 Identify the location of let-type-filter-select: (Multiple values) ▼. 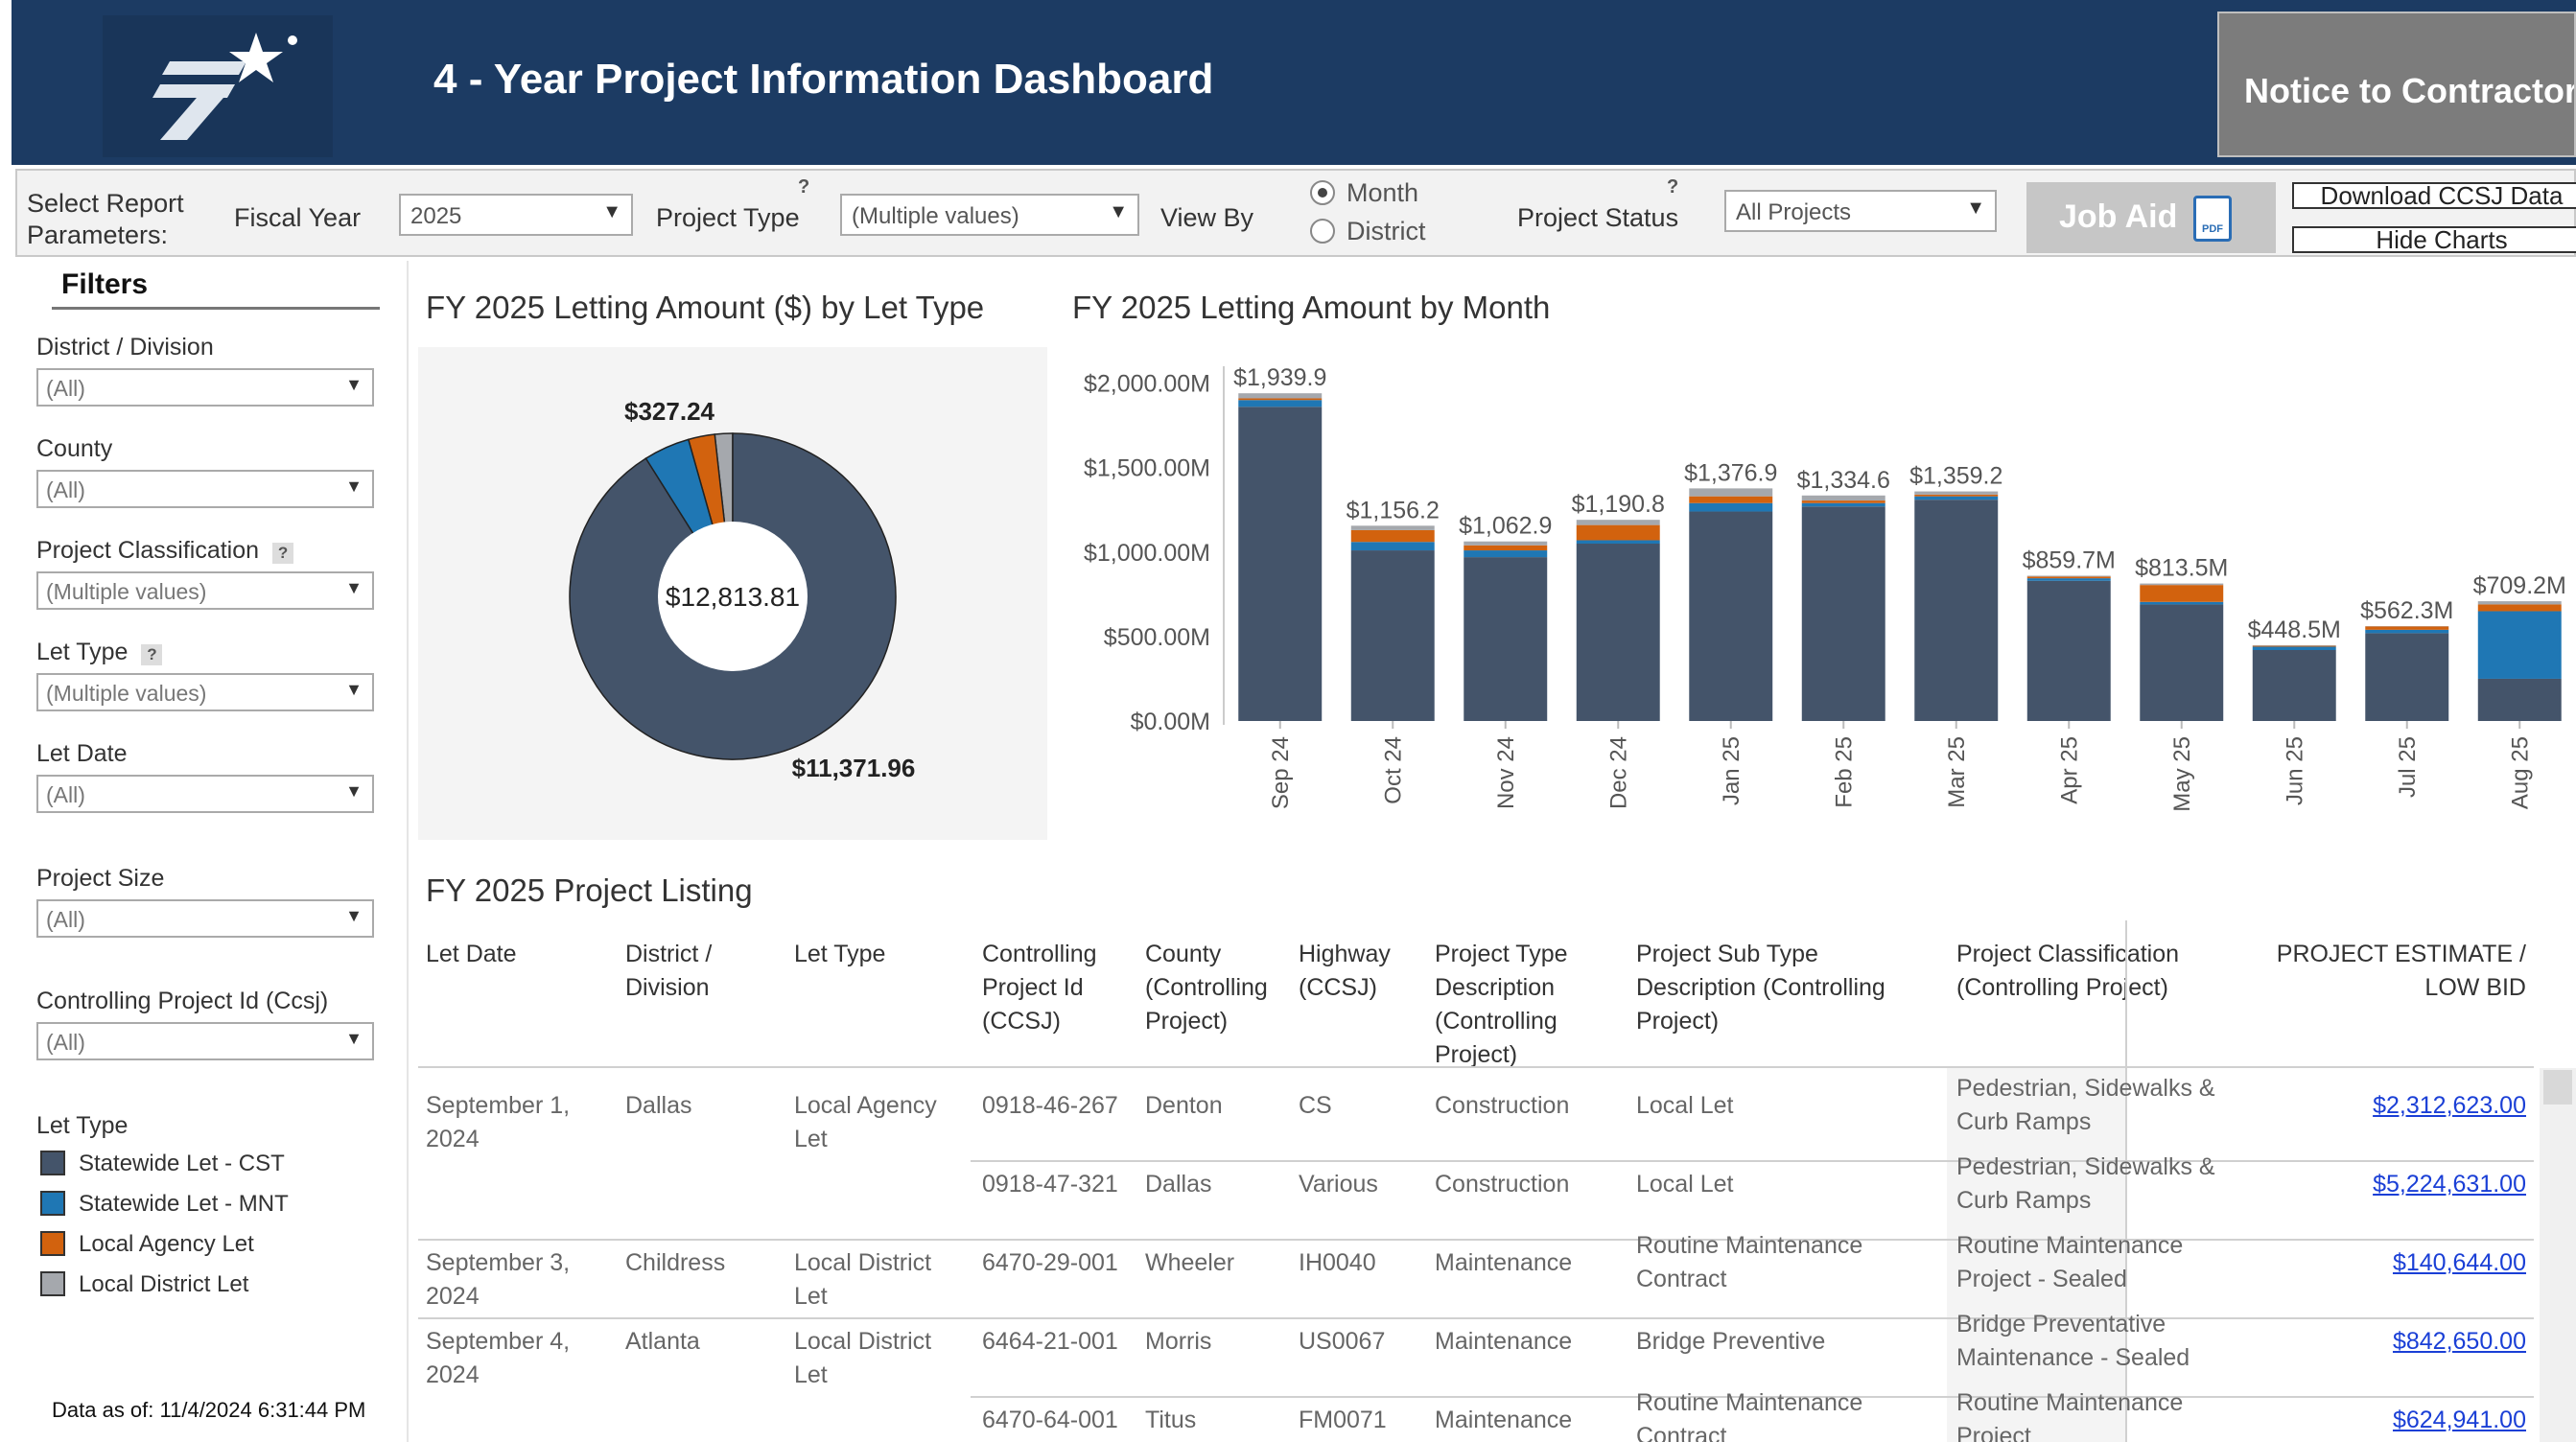
(205, 692).